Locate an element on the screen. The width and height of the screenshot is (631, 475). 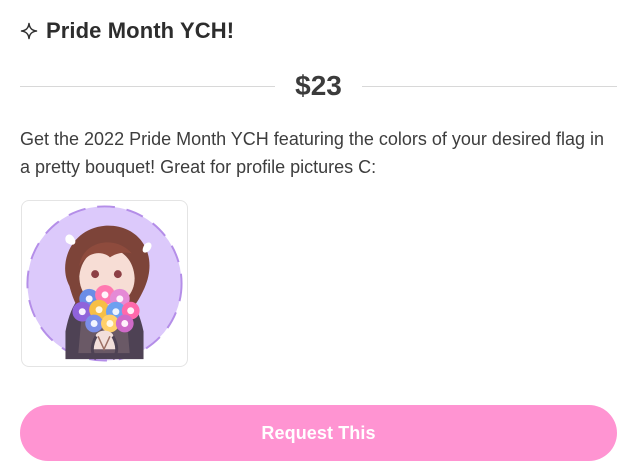
artwork-thumbnail is located at coordinates (104, 283).